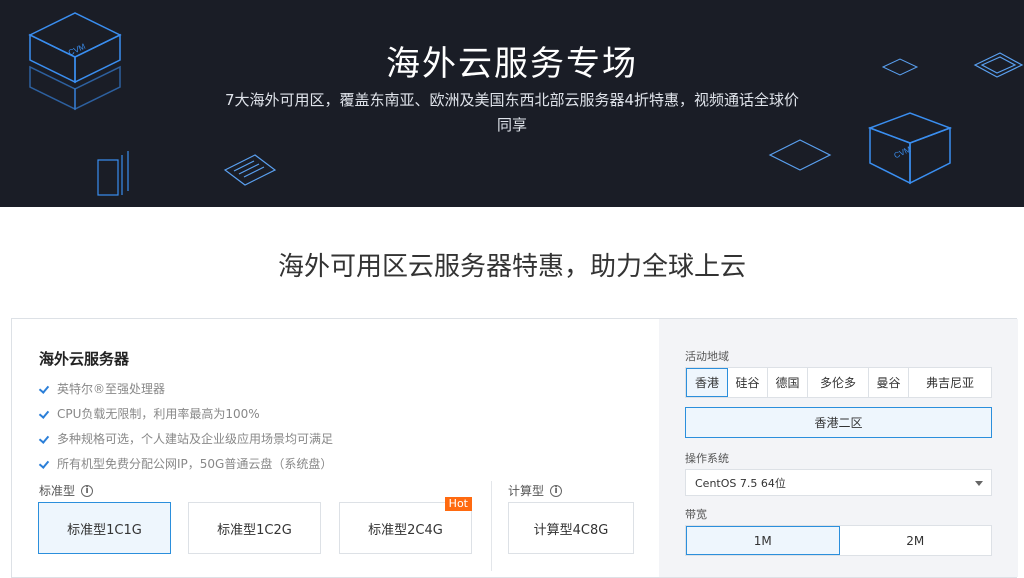  What do you see at coordinates (571, 528) in the screenshot?
I see `spec-option-4c8g: 计算型4C8G` at bounding box center [571, 528].